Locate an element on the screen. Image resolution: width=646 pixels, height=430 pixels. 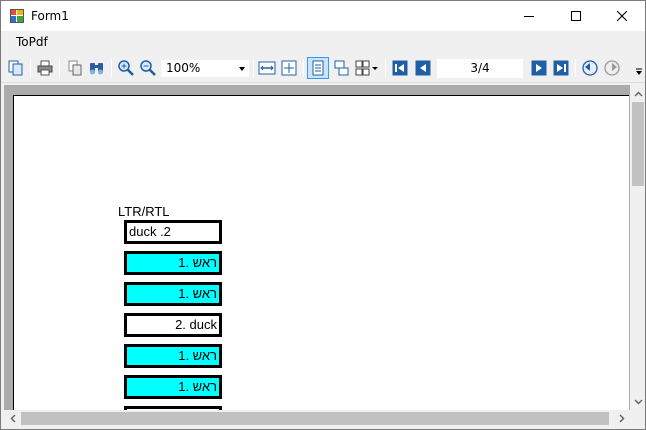
report-cell: duck .2 is located at coordinates (173, 232).